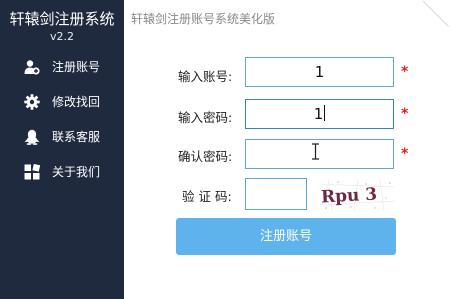 This screenshot has width=450, height=299. I want to click on ibeam-cursor-icon, so click(315, 151).